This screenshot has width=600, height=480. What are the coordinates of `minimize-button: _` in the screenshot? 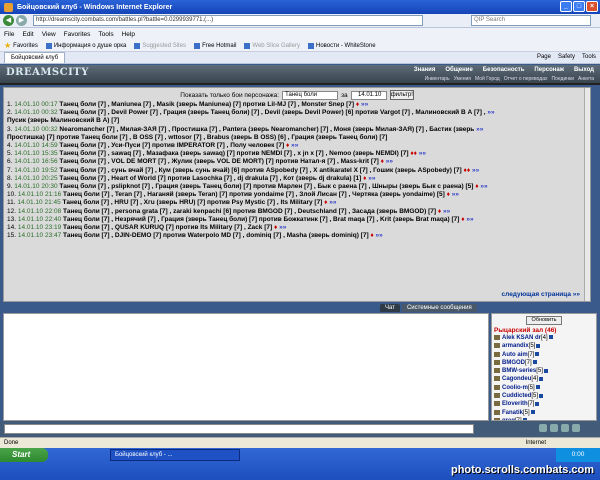 It's located at (566, 6).